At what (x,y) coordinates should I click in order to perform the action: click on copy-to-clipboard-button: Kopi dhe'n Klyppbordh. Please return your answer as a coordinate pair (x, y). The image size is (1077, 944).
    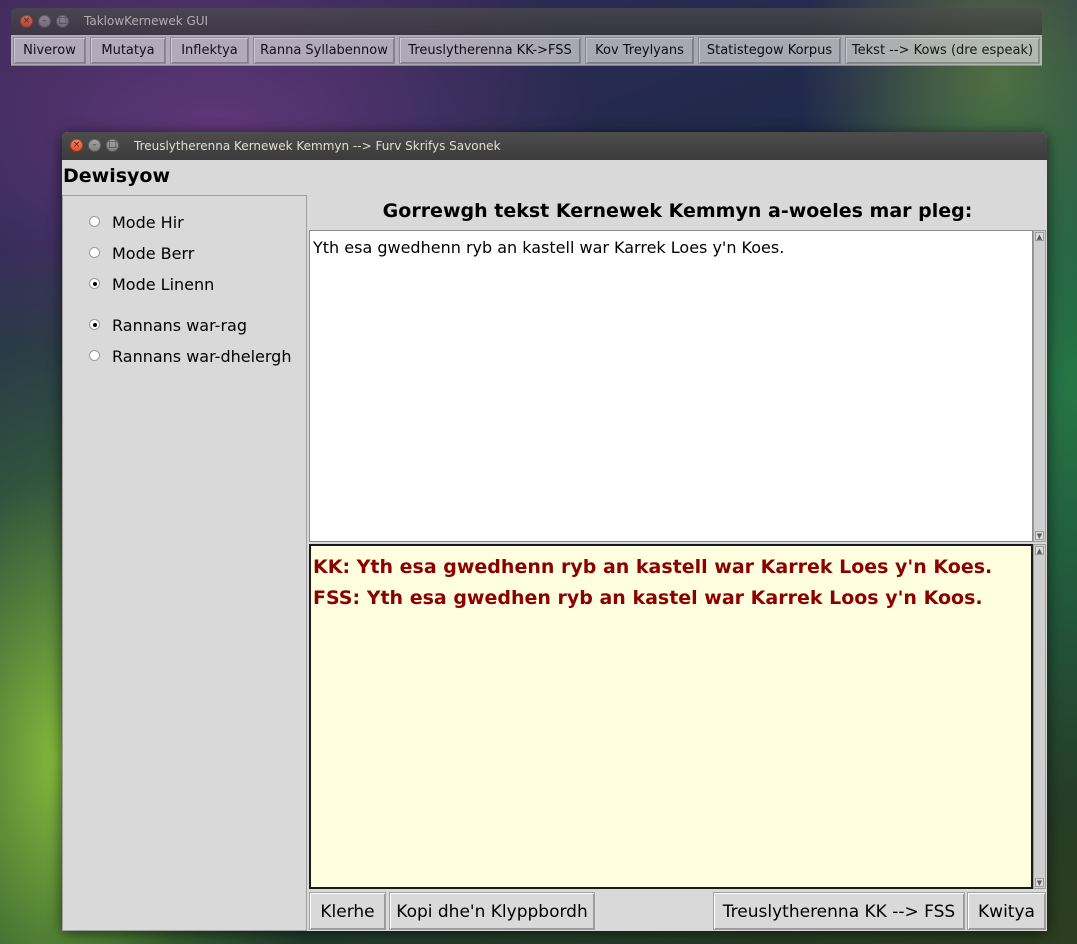
    Looking at the image, I should click on (492, 911).